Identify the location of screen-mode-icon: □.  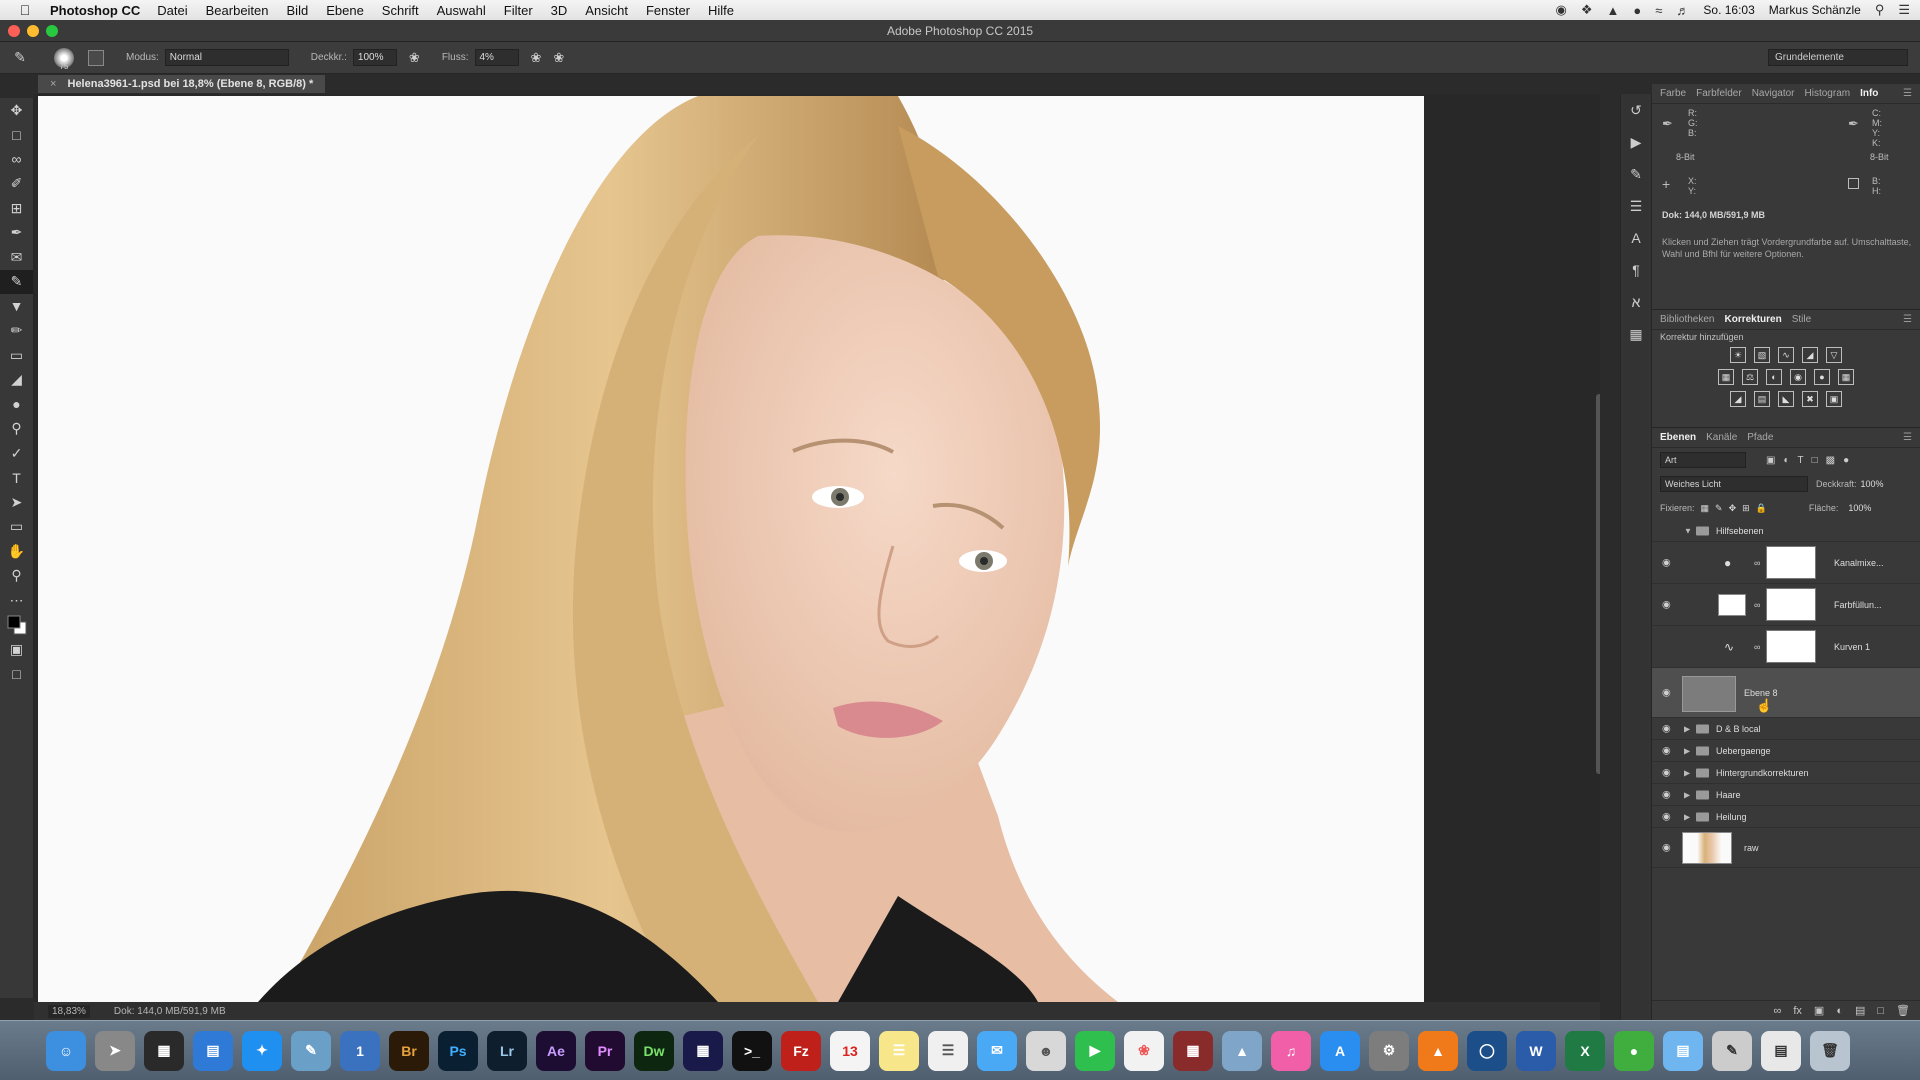
(16, 674).